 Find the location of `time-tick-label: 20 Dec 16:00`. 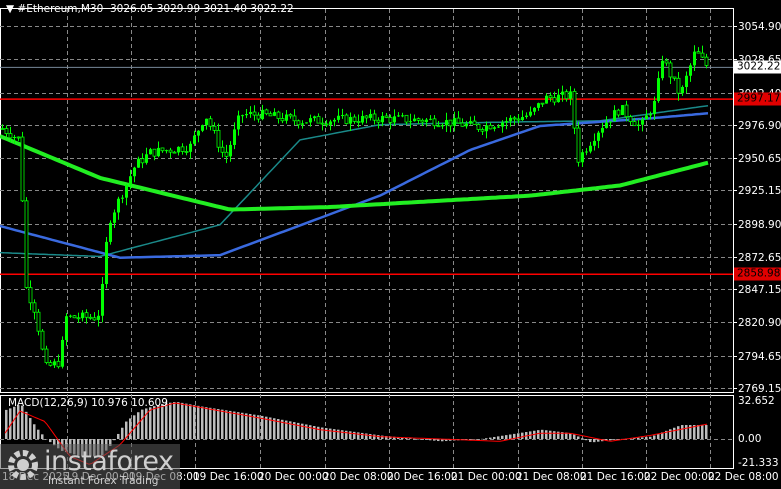

time-tick-label: 20 Dec 16:00 is located at coordinates (422, 477).